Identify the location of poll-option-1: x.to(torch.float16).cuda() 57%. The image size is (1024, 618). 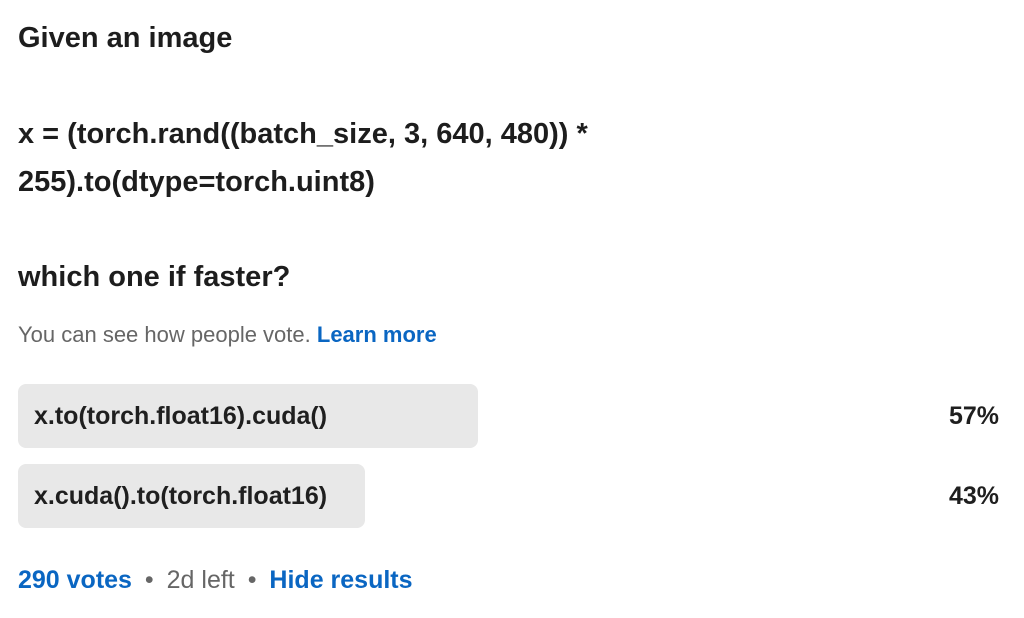
(510, 416).